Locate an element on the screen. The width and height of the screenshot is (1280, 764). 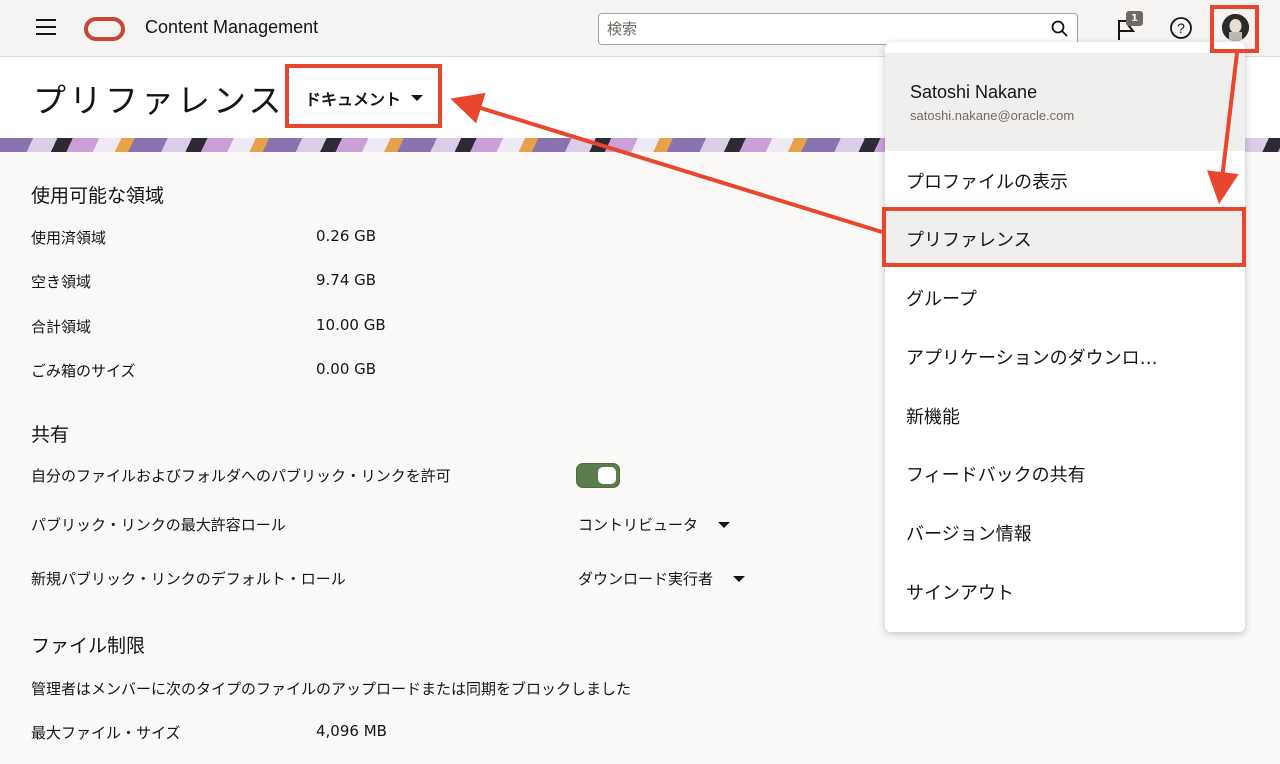
free-space-label: 空き領域 is located at coordinates (61, 282).